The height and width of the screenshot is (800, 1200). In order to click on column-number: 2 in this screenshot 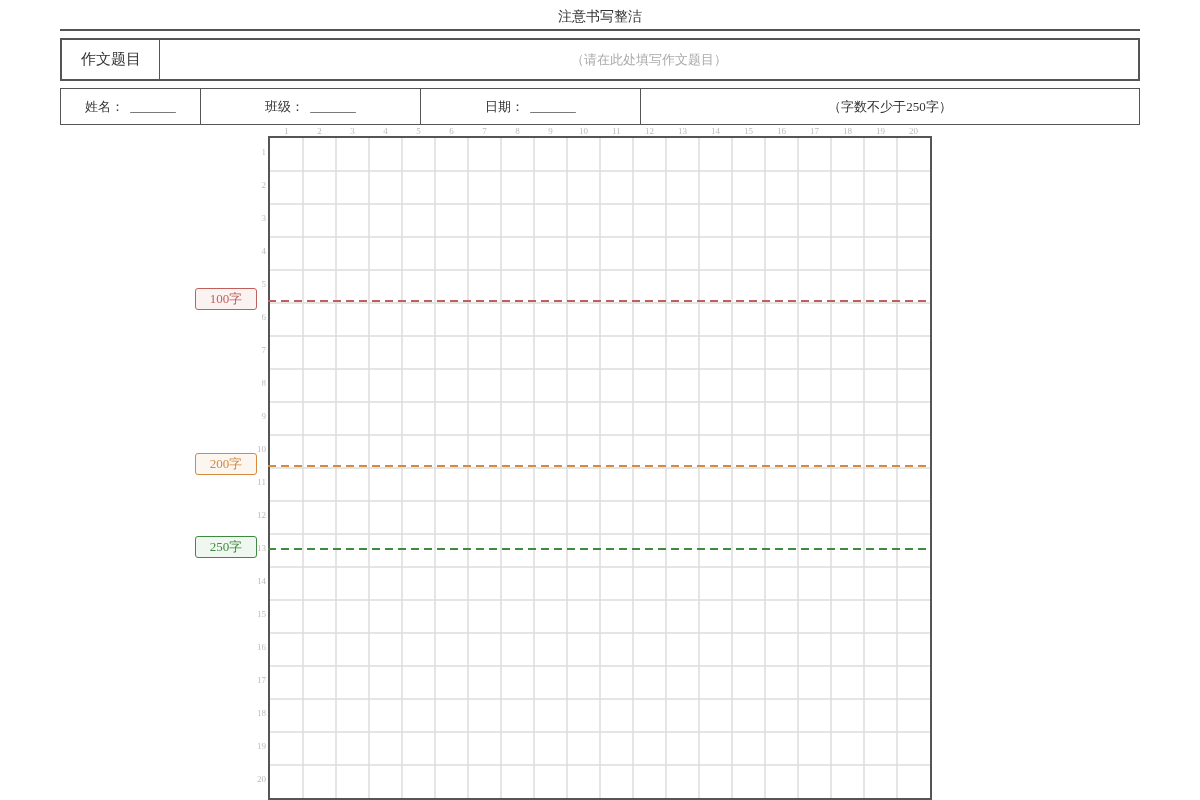, I will do `click(319, 131)`.